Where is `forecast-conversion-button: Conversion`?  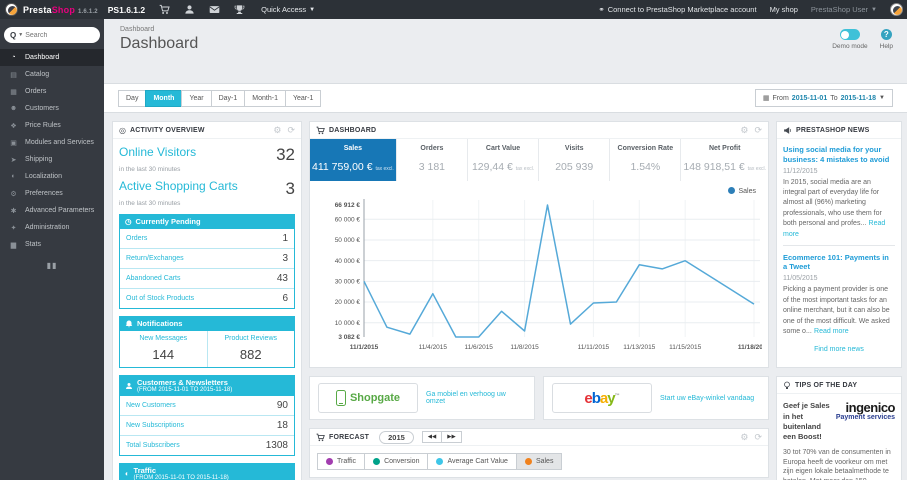 forecast-conversion-button: Conversion is located at coordinates (396, 461).